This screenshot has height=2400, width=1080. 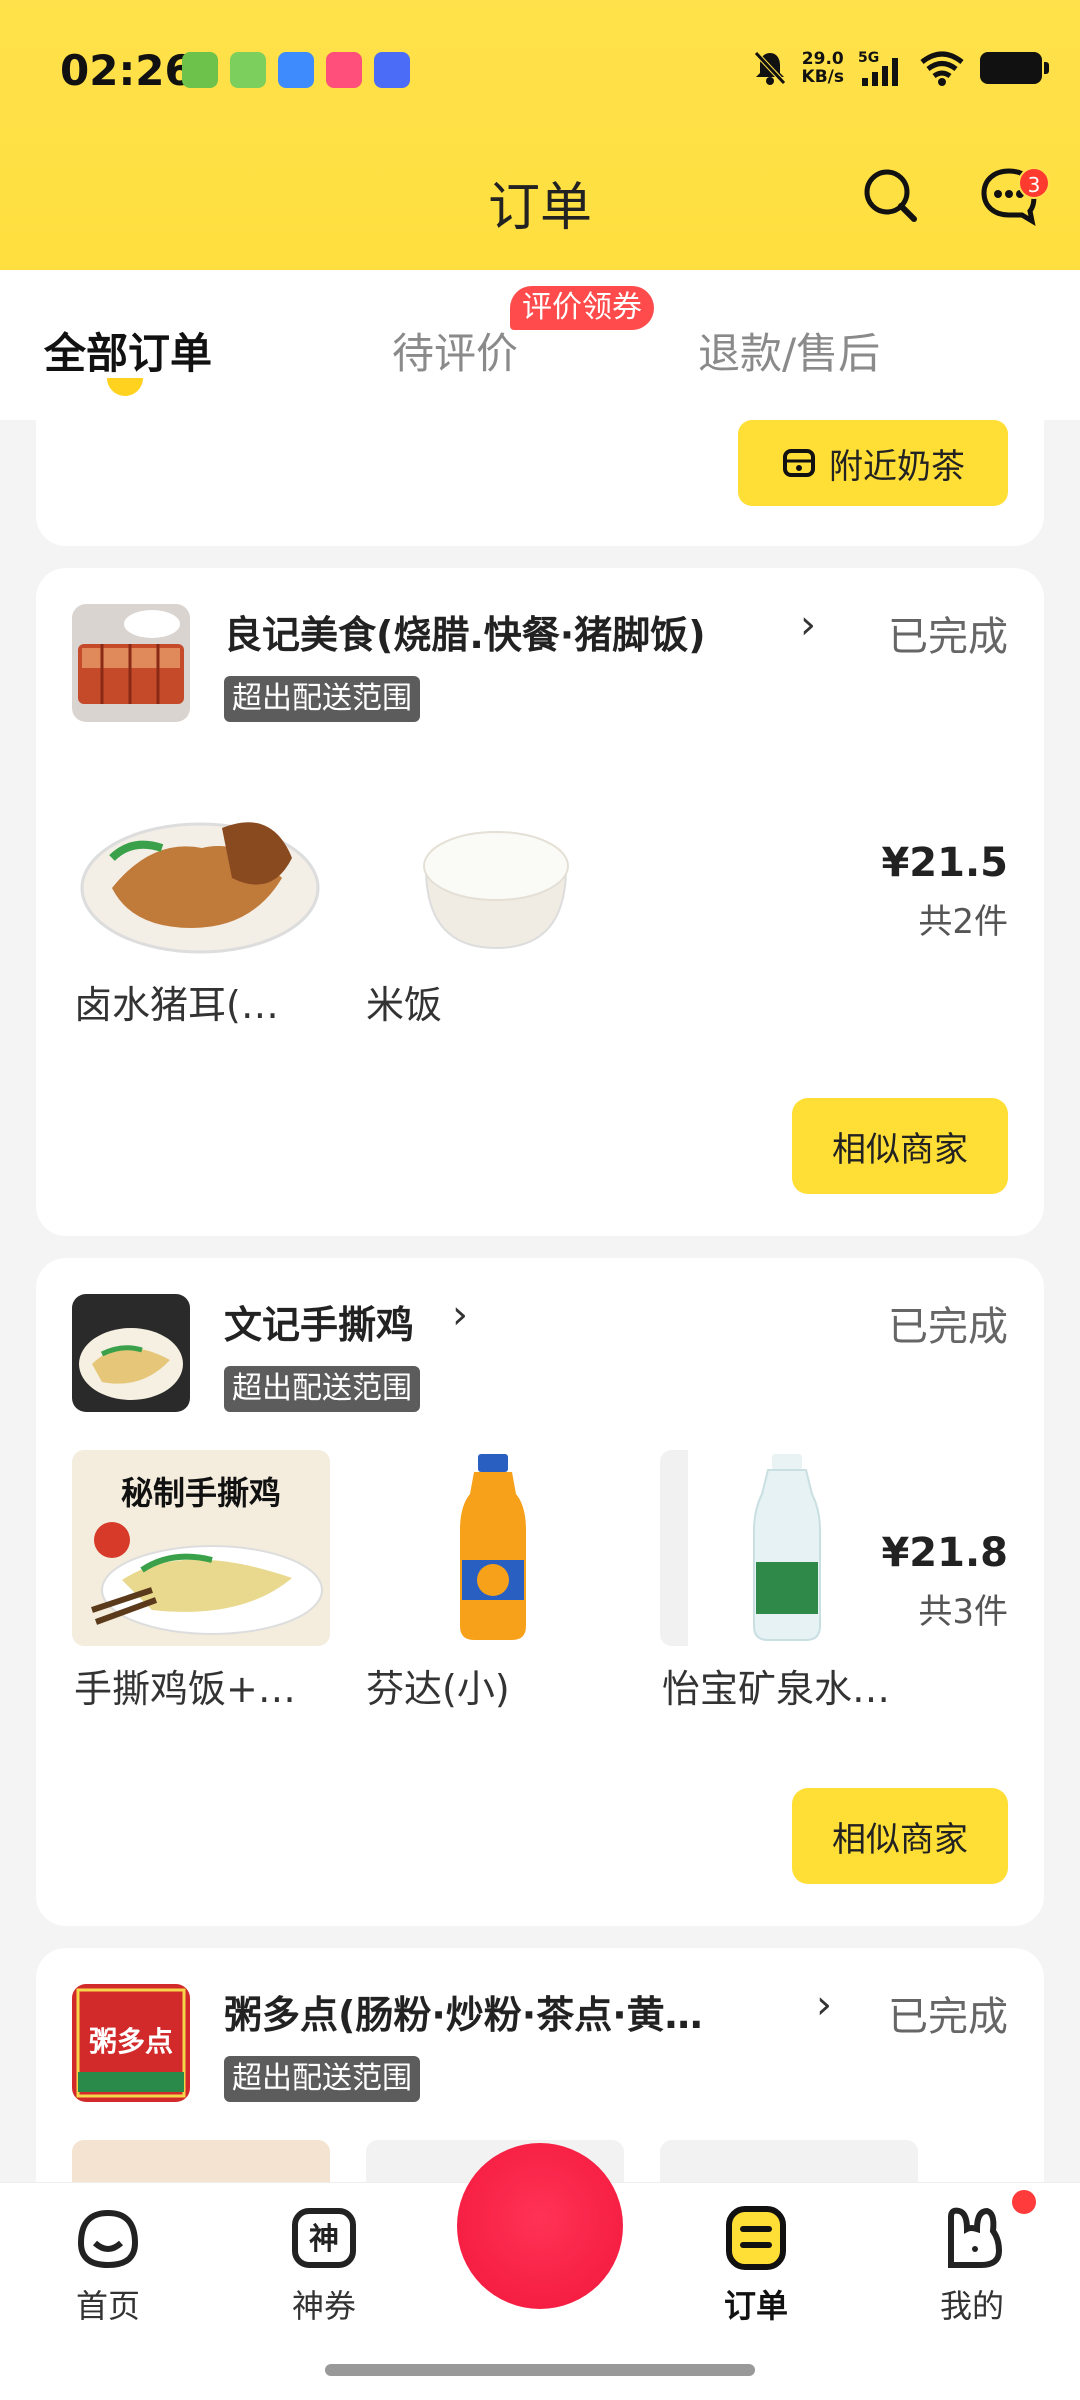 What do you see at coordinates (404, 1005) in the screenshot?
I see `item-name: 米饭` at bounding box center [404, 1005].